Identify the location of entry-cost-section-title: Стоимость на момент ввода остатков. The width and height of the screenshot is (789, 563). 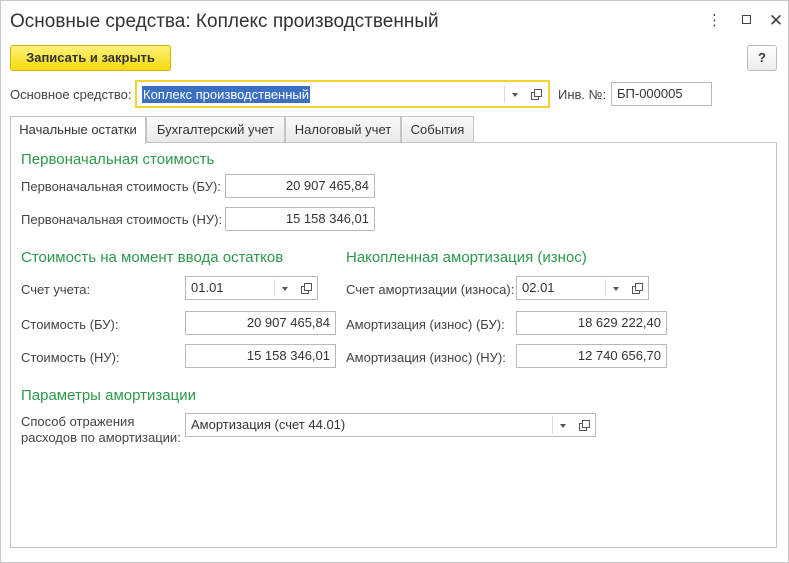
(152, 257).